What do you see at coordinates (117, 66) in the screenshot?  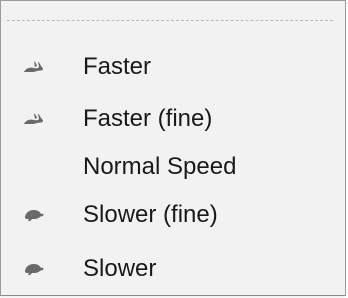 I see `menu-item-label: Faster` at bounding box center [117, 66].